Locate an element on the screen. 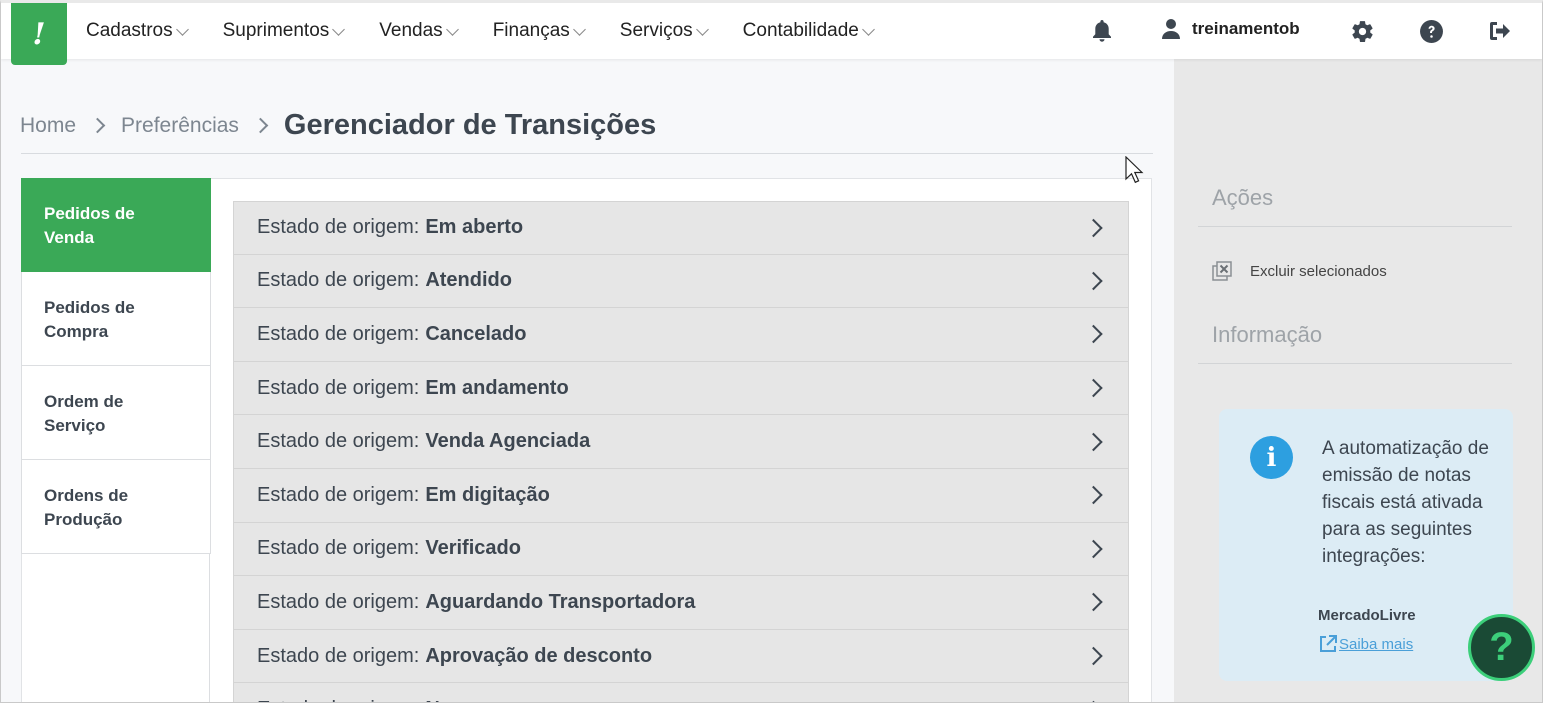 The image size is (1543, 703). user-menu: treinamentob is located at coordinates (1230, 29).